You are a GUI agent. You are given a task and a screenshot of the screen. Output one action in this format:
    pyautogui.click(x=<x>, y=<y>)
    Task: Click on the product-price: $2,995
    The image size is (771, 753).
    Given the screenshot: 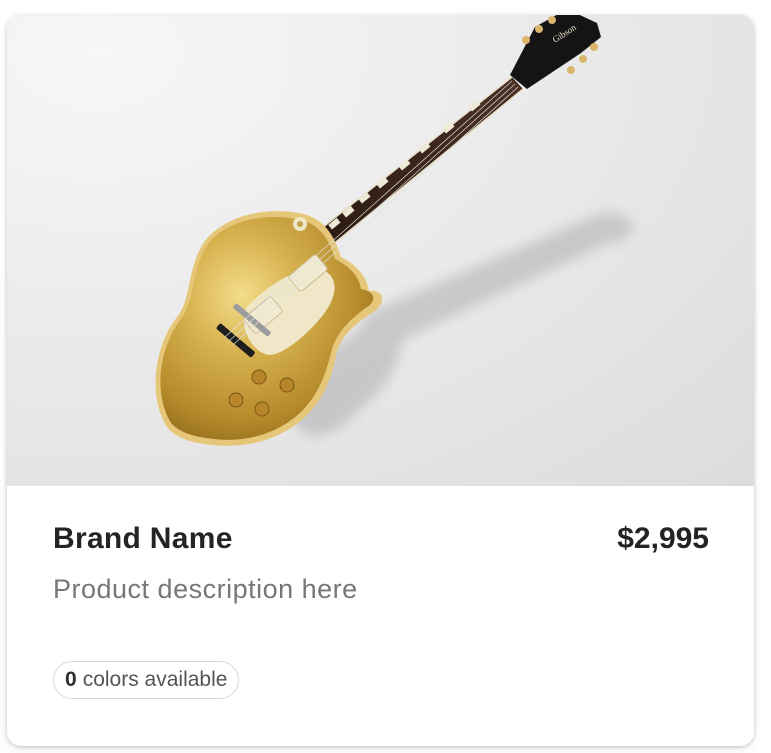 What is the action you would take?
    pyautogui.click(x=663, y=538)
    